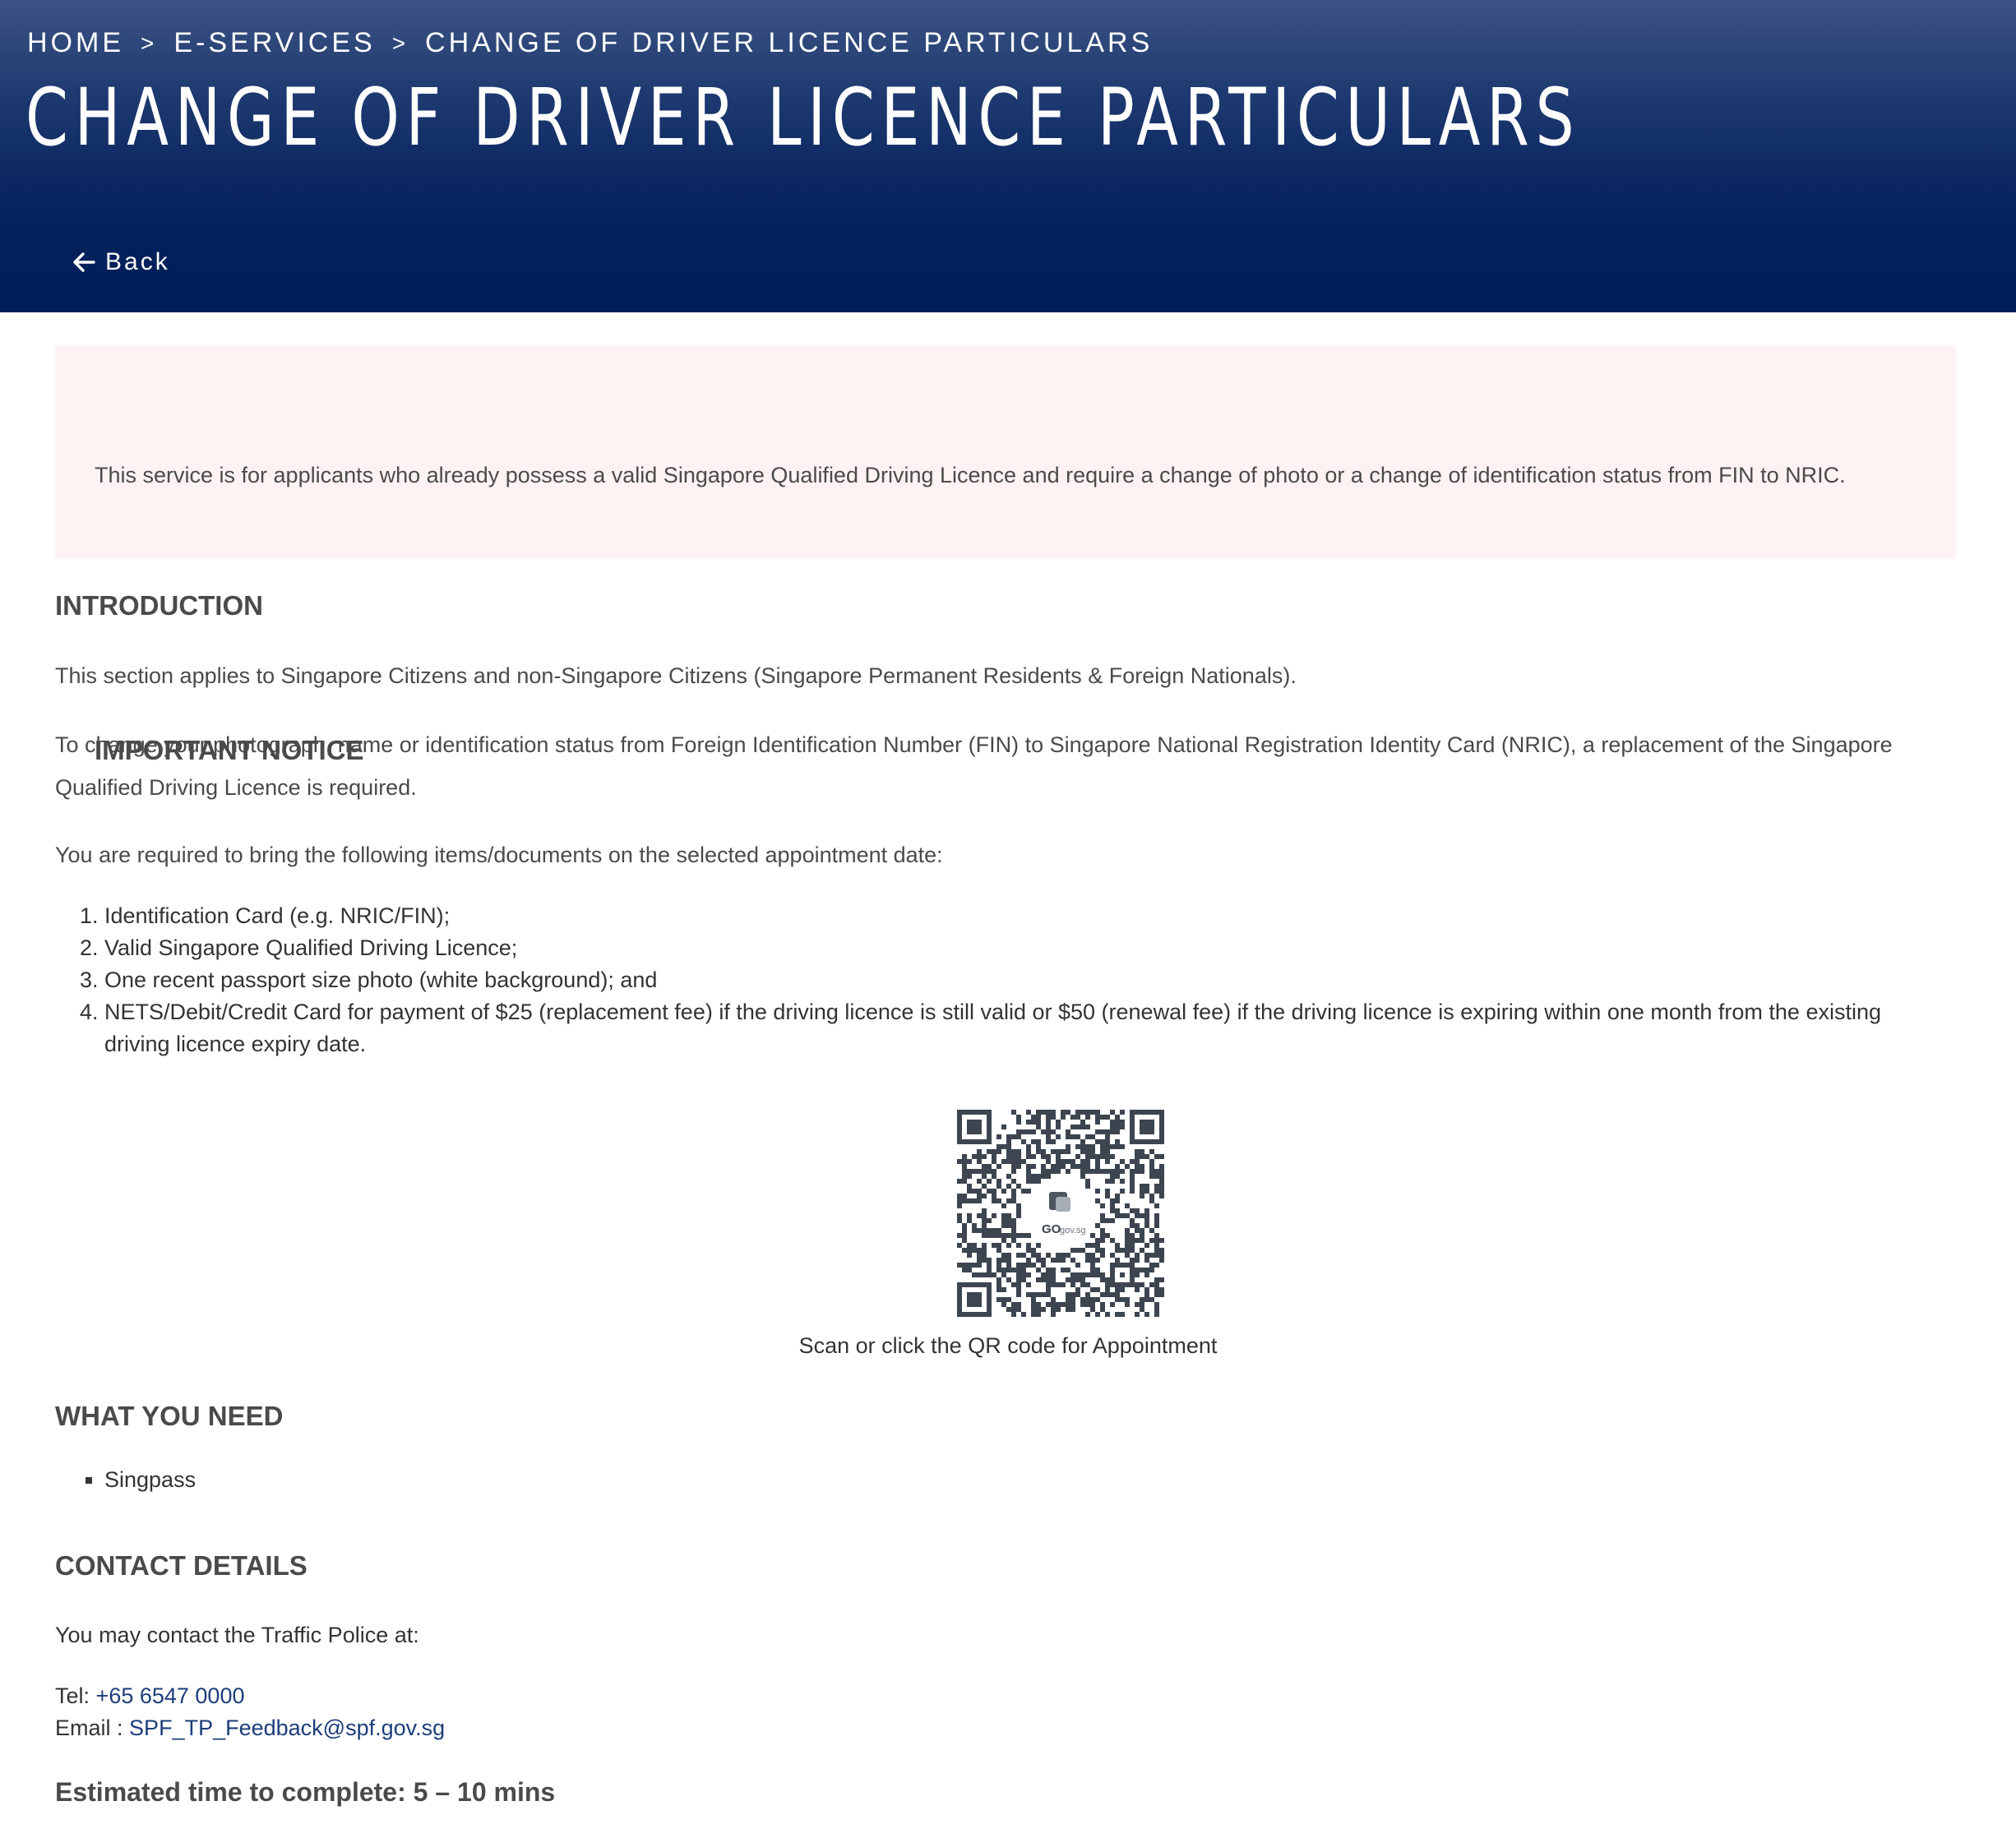 This screenshot has height=1838, width=2016. I want to click on breadcrumb-home: HOME, so click(75, 43).